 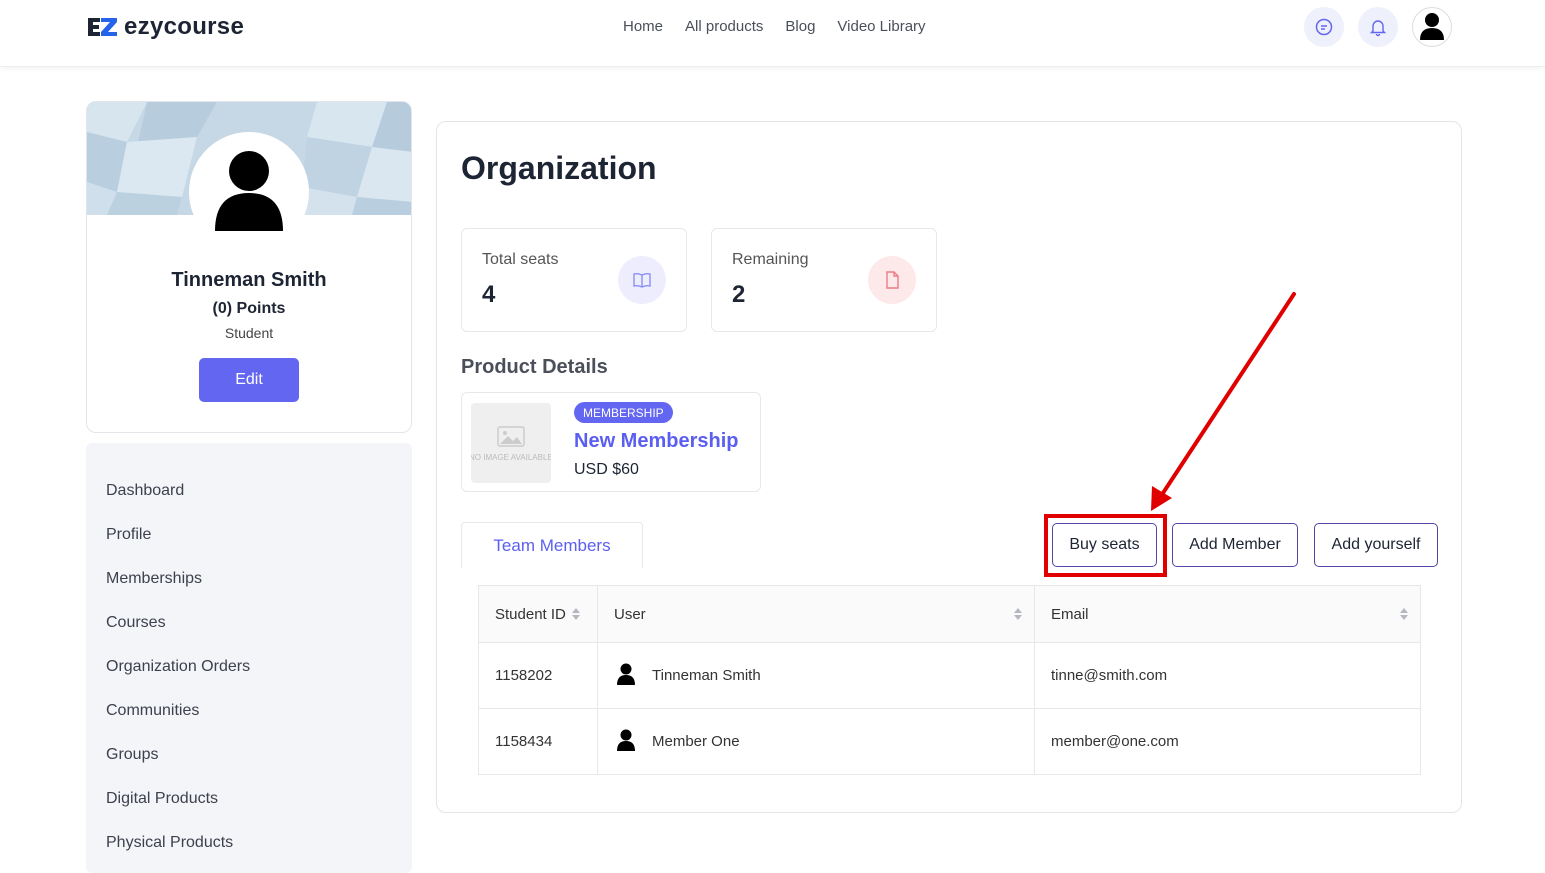 What do you see at coordinates (881, 26) in the screenshot?
I see `nav-video-library: Video Library` at bounding box center [881, 26].